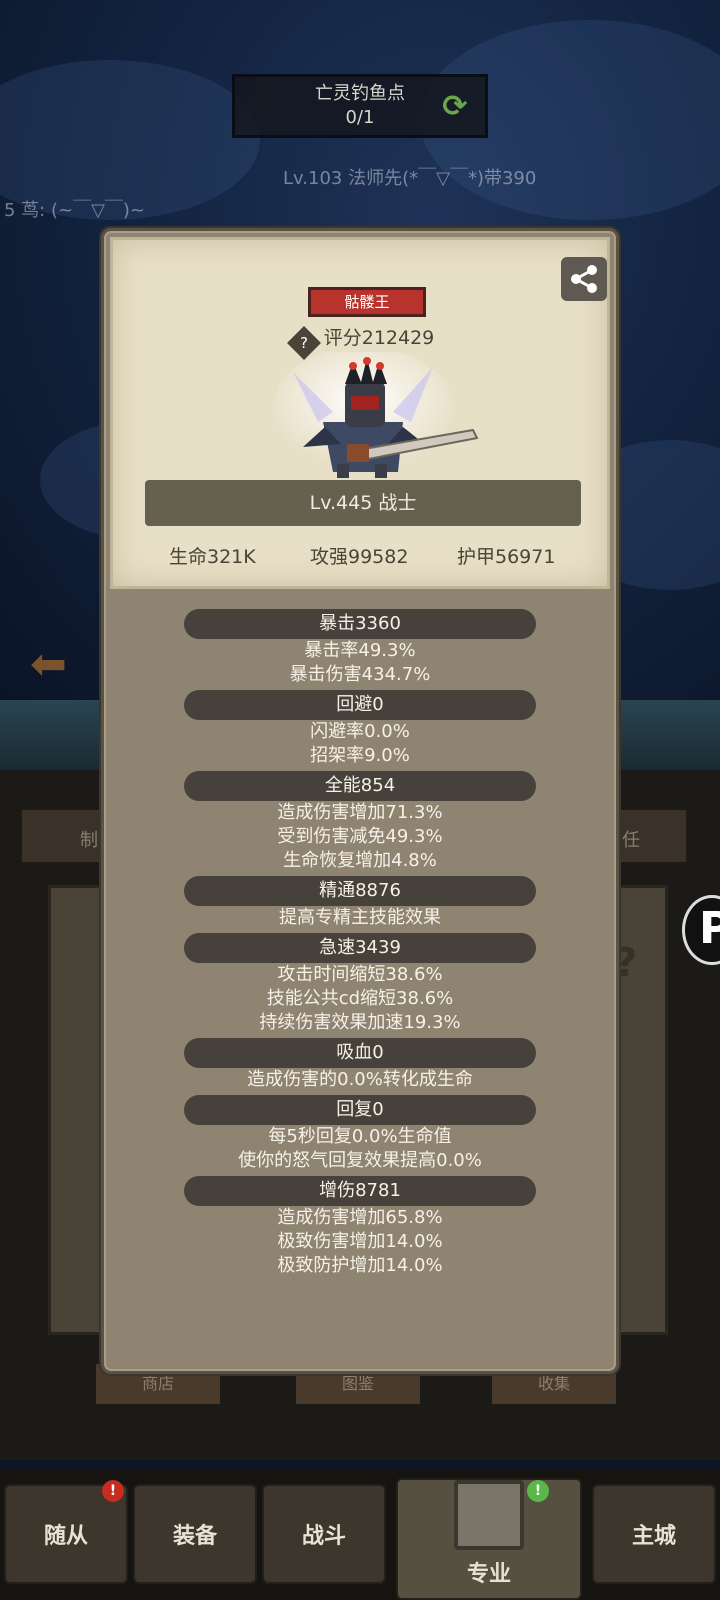 The image size is (720, 1600). Describe the element at coordinates (360, 1217) in the screenshot. I see `attribute-detail-line: 造成伤害增加65.8%` at that location.